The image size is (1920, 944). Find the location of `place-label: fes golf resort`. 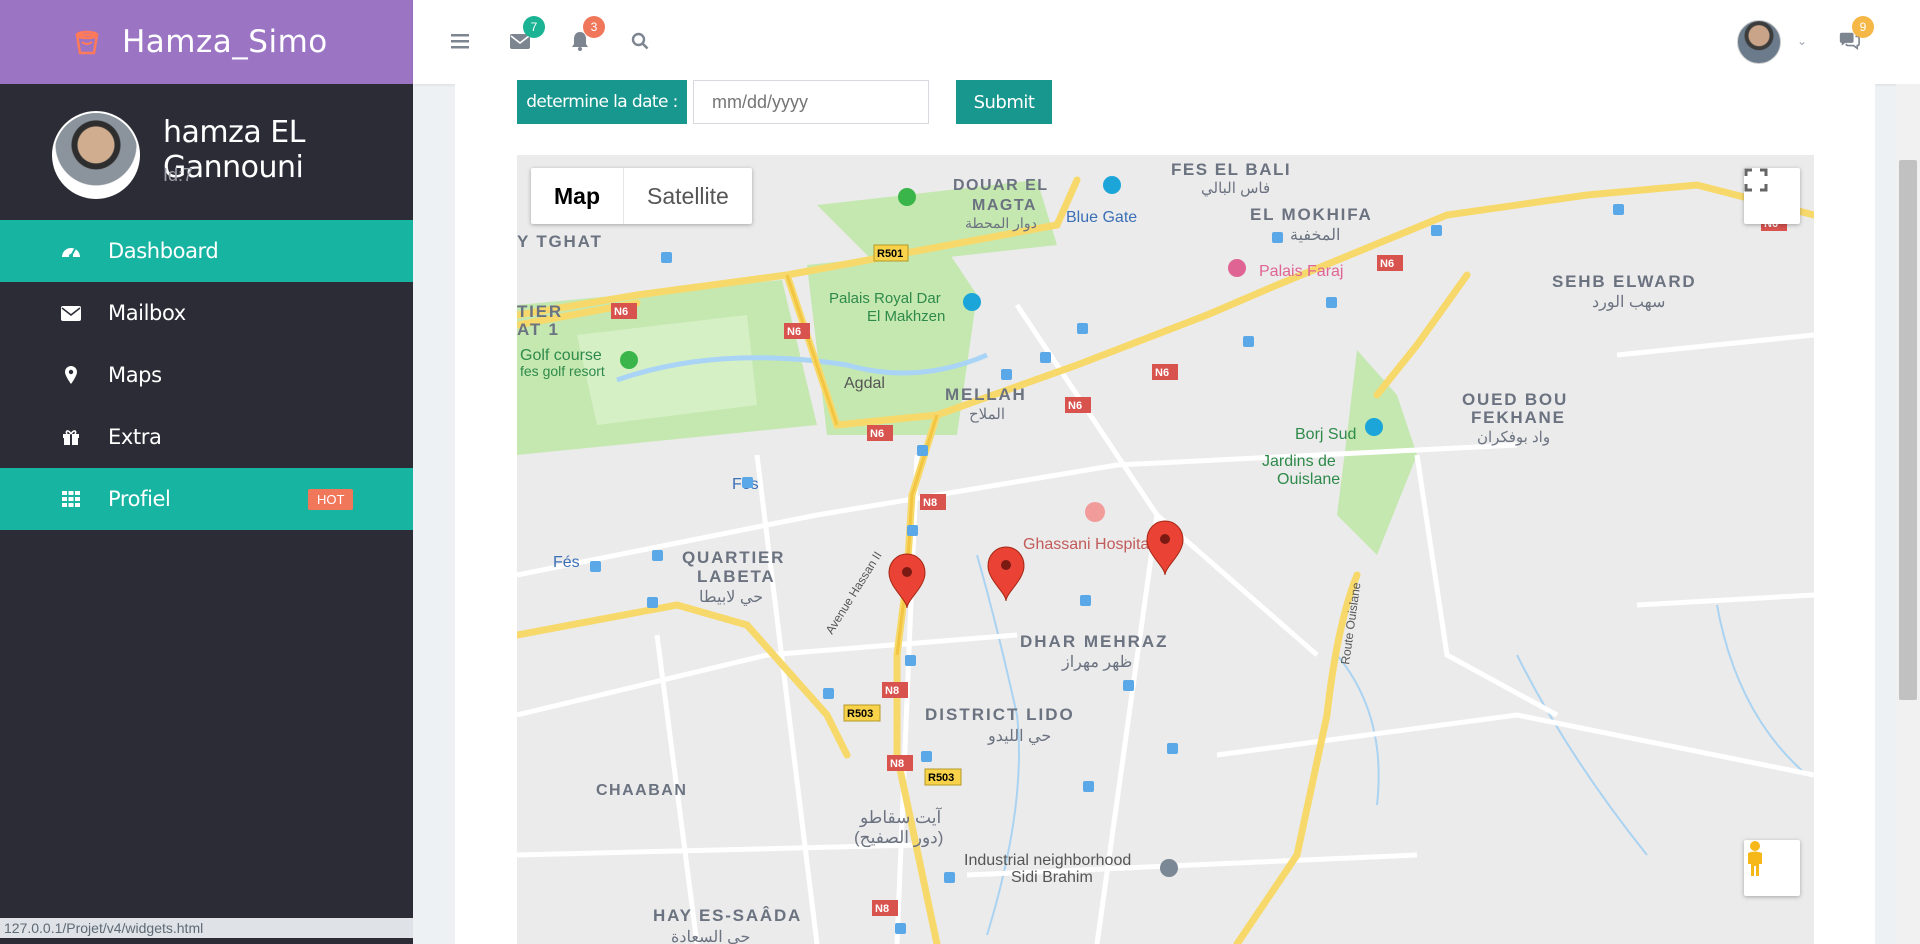

place-label: fes golf resort is located at coordinates (562, 371).